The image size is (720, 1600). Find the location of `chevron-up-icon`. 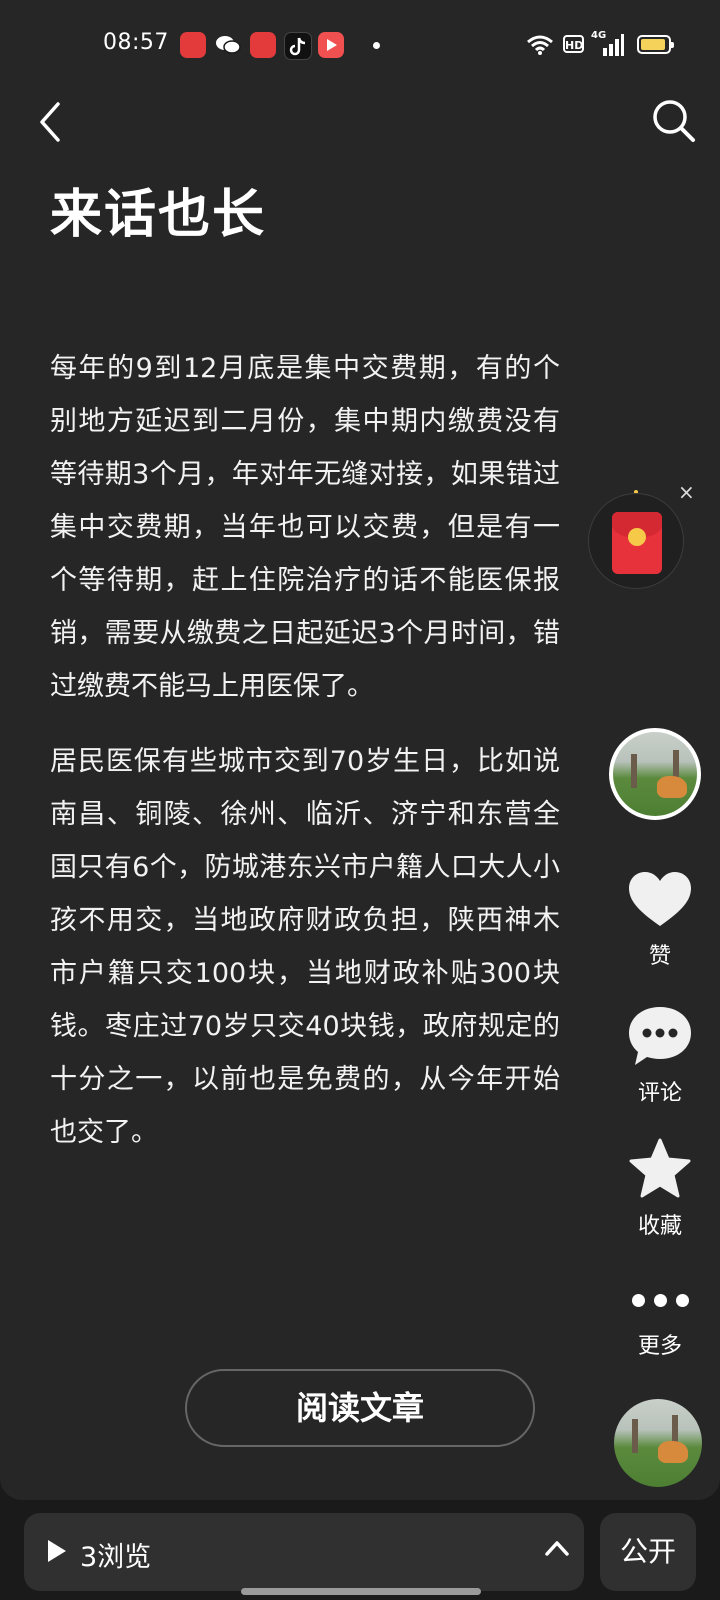

chevron-up-icon is located at coordinates (557, 1548).